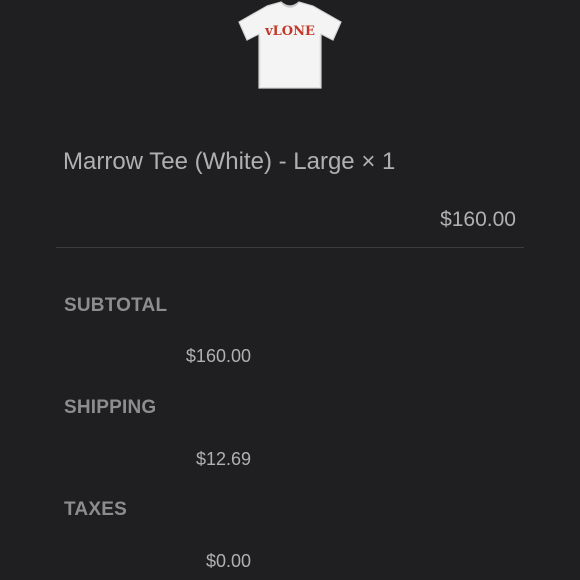  Describe the element at coordinates (95, 509) in the screenshot. I see `taxes-label: TAXES` at that location.